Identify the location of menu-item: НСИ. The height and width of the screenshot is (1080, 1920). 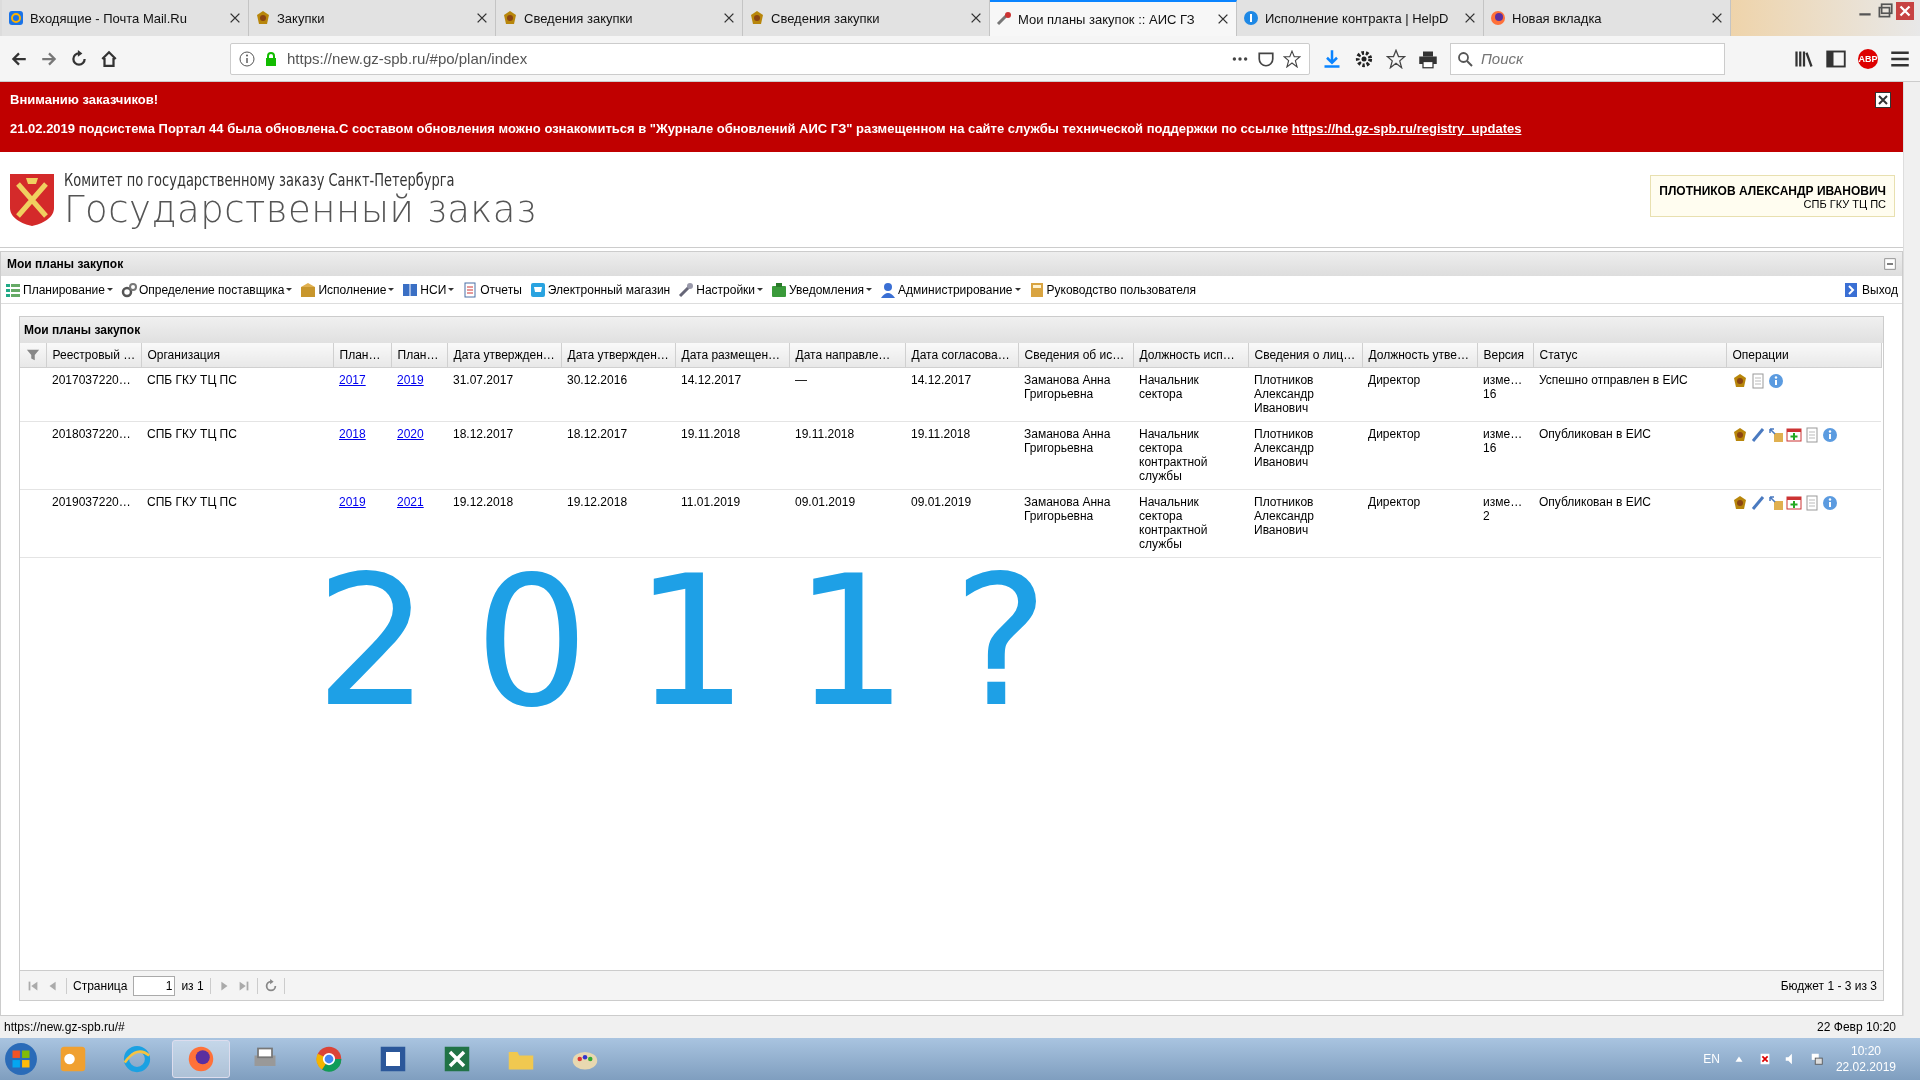
(428, 289).